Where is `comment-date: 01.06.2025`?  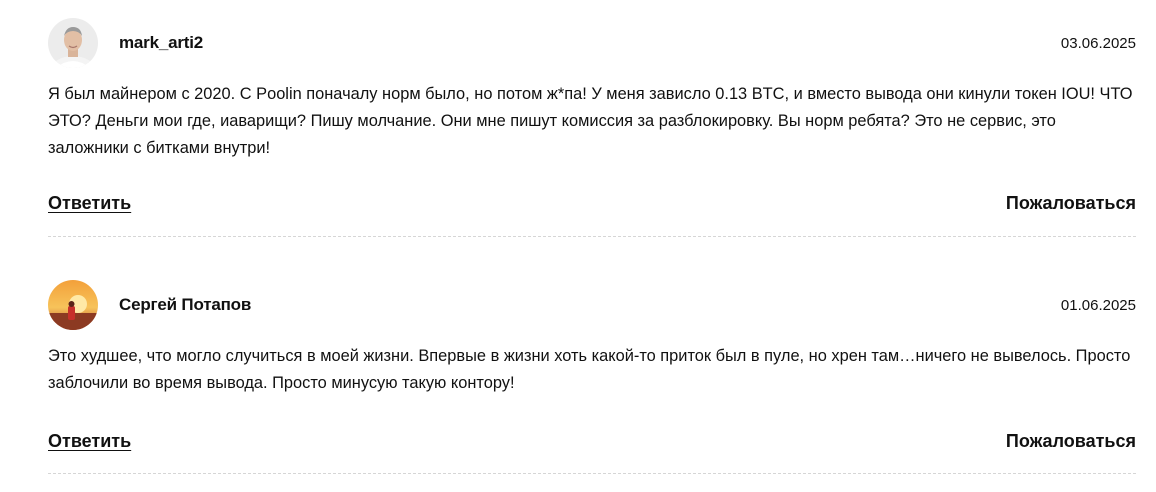 comment-date: 01.06.2025 is located at coordinates (1098, 305).